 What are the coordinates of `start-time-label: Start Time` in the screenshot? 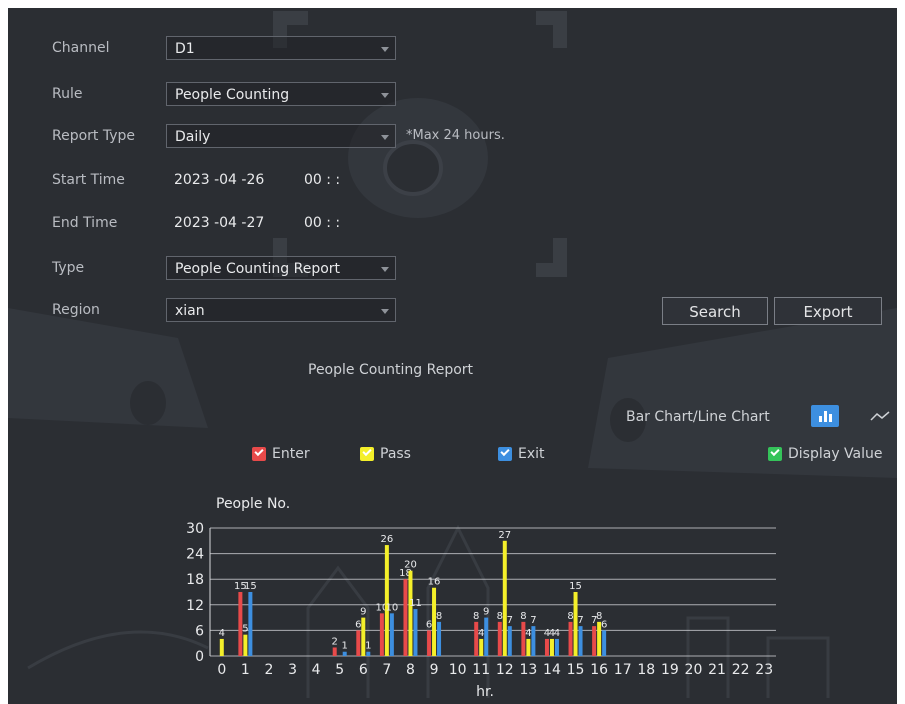 It's located at (88, 180).